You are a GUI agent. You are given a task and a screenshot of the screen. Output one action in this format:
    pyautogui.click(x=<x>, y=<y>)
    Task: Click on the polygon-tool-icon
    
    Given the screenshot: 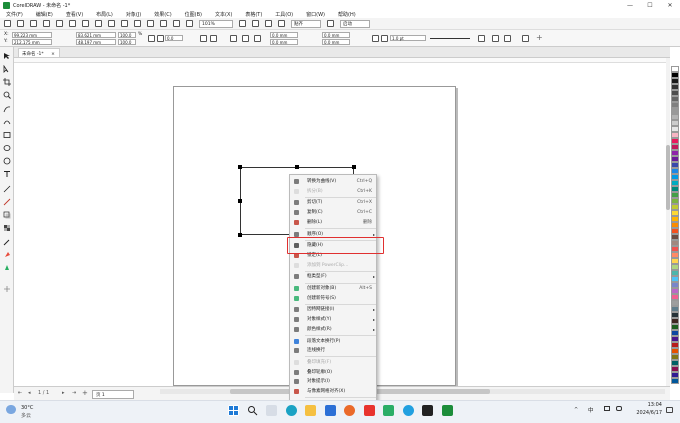 What is the action you would take?
    pyautogui.click(x=7, y=161)
    